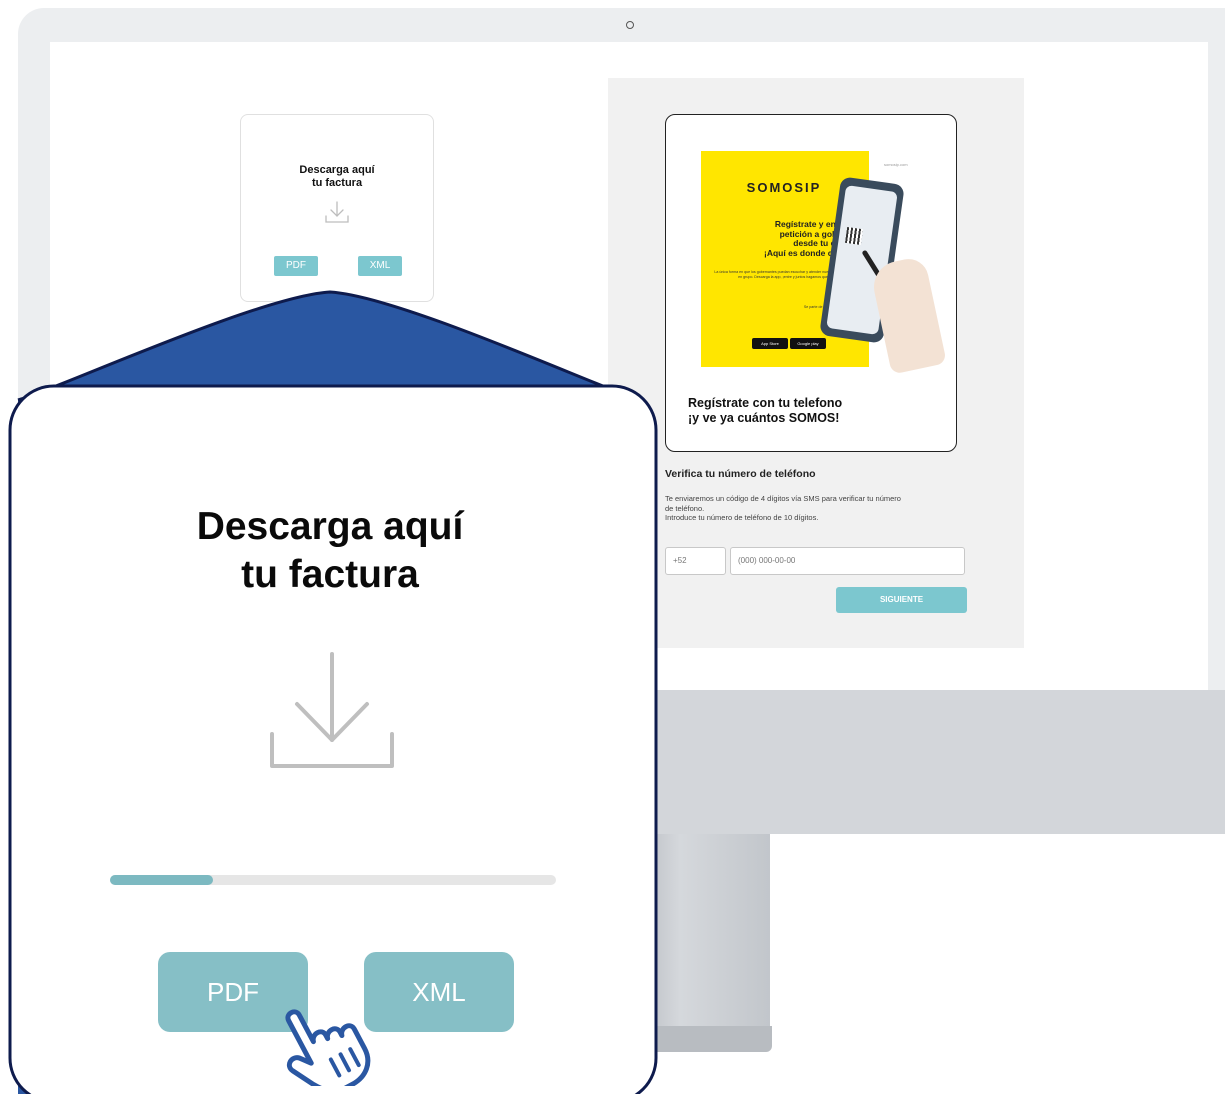 The image size is (1225, 1094). I want to click on app-store-badge: App Store, so click(770, 343).